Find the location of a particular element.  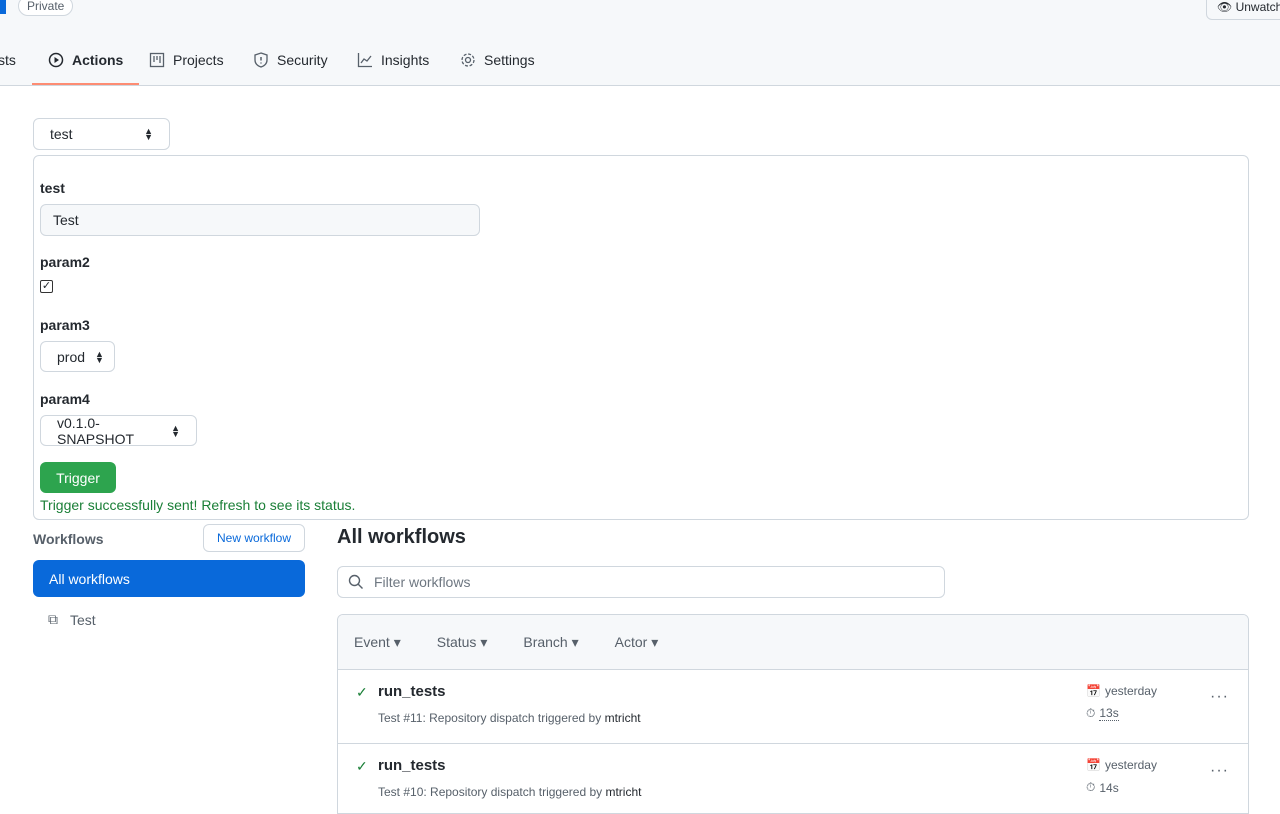

project-icon is located at coordinates (157, 60).